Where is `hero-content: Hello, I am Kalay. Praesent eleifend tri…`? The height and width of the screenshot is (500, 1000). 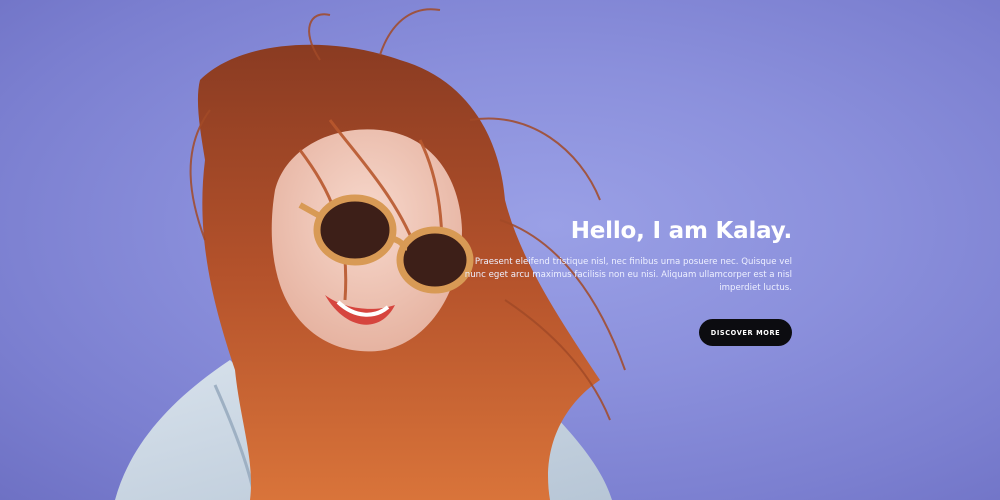 hero-content: Hello, I am Kalay. Praesent eleifend tri… is located at coordinates (622, 254).